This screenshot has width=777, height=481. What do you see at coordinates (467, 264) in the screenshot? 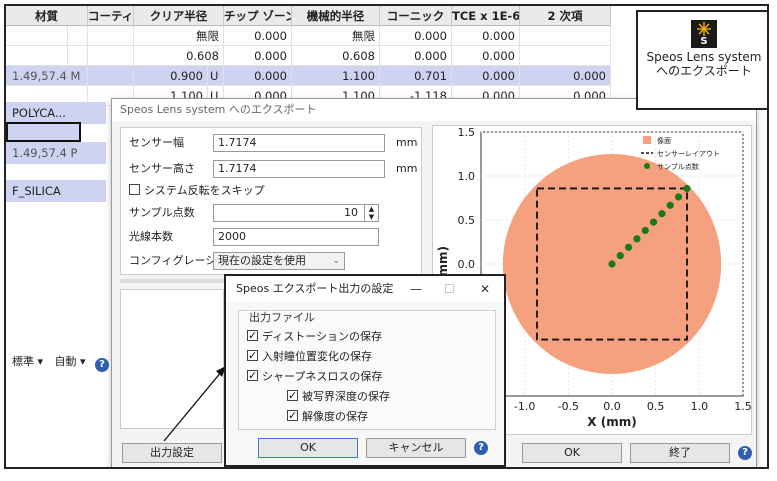
I see `y-tick-label: 0.0` at bounding box center [467, 264].